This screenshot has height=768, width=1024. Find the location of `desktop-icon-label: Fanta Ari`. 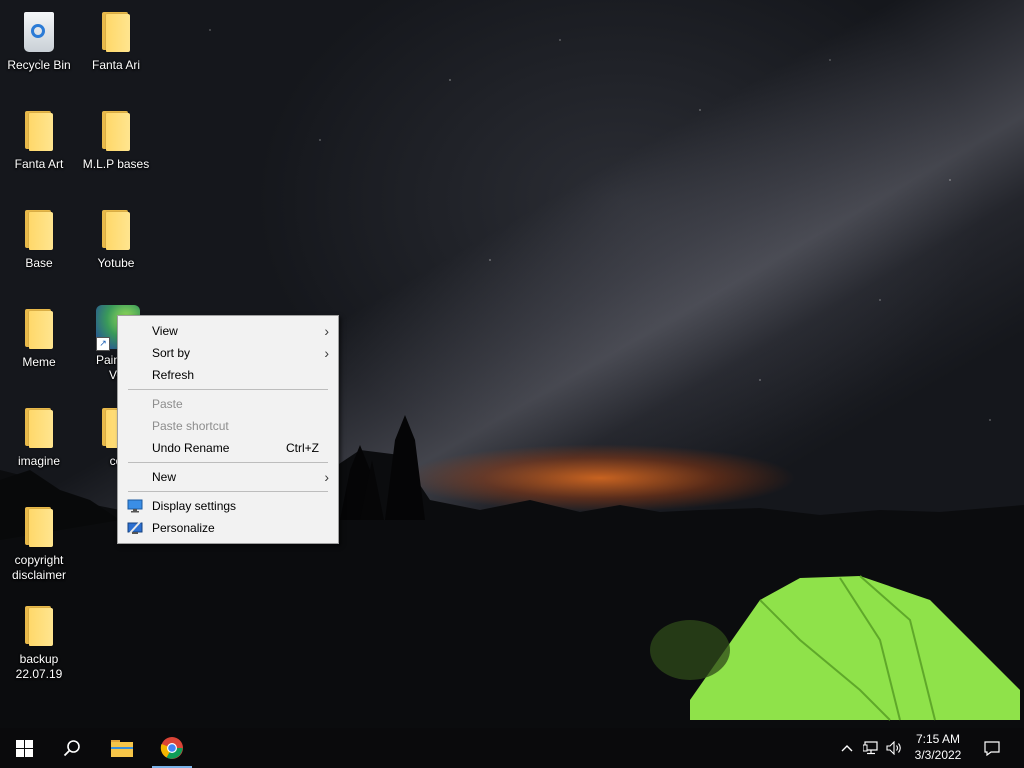

desktop-icon-label: Fanta Ari is located at coordinates (116, 65).